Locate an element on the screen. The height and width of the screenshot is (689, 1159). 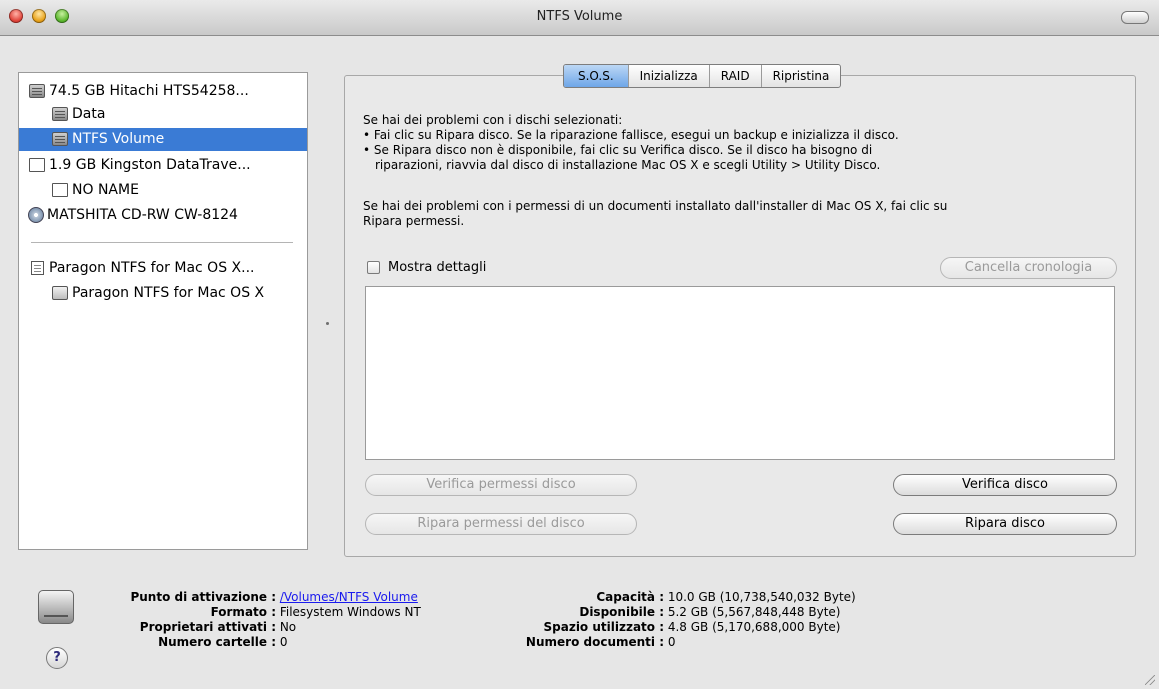
tab-bar: S.O.S. Inizializza RAID Ripristina is located at coordinates (702, 76).